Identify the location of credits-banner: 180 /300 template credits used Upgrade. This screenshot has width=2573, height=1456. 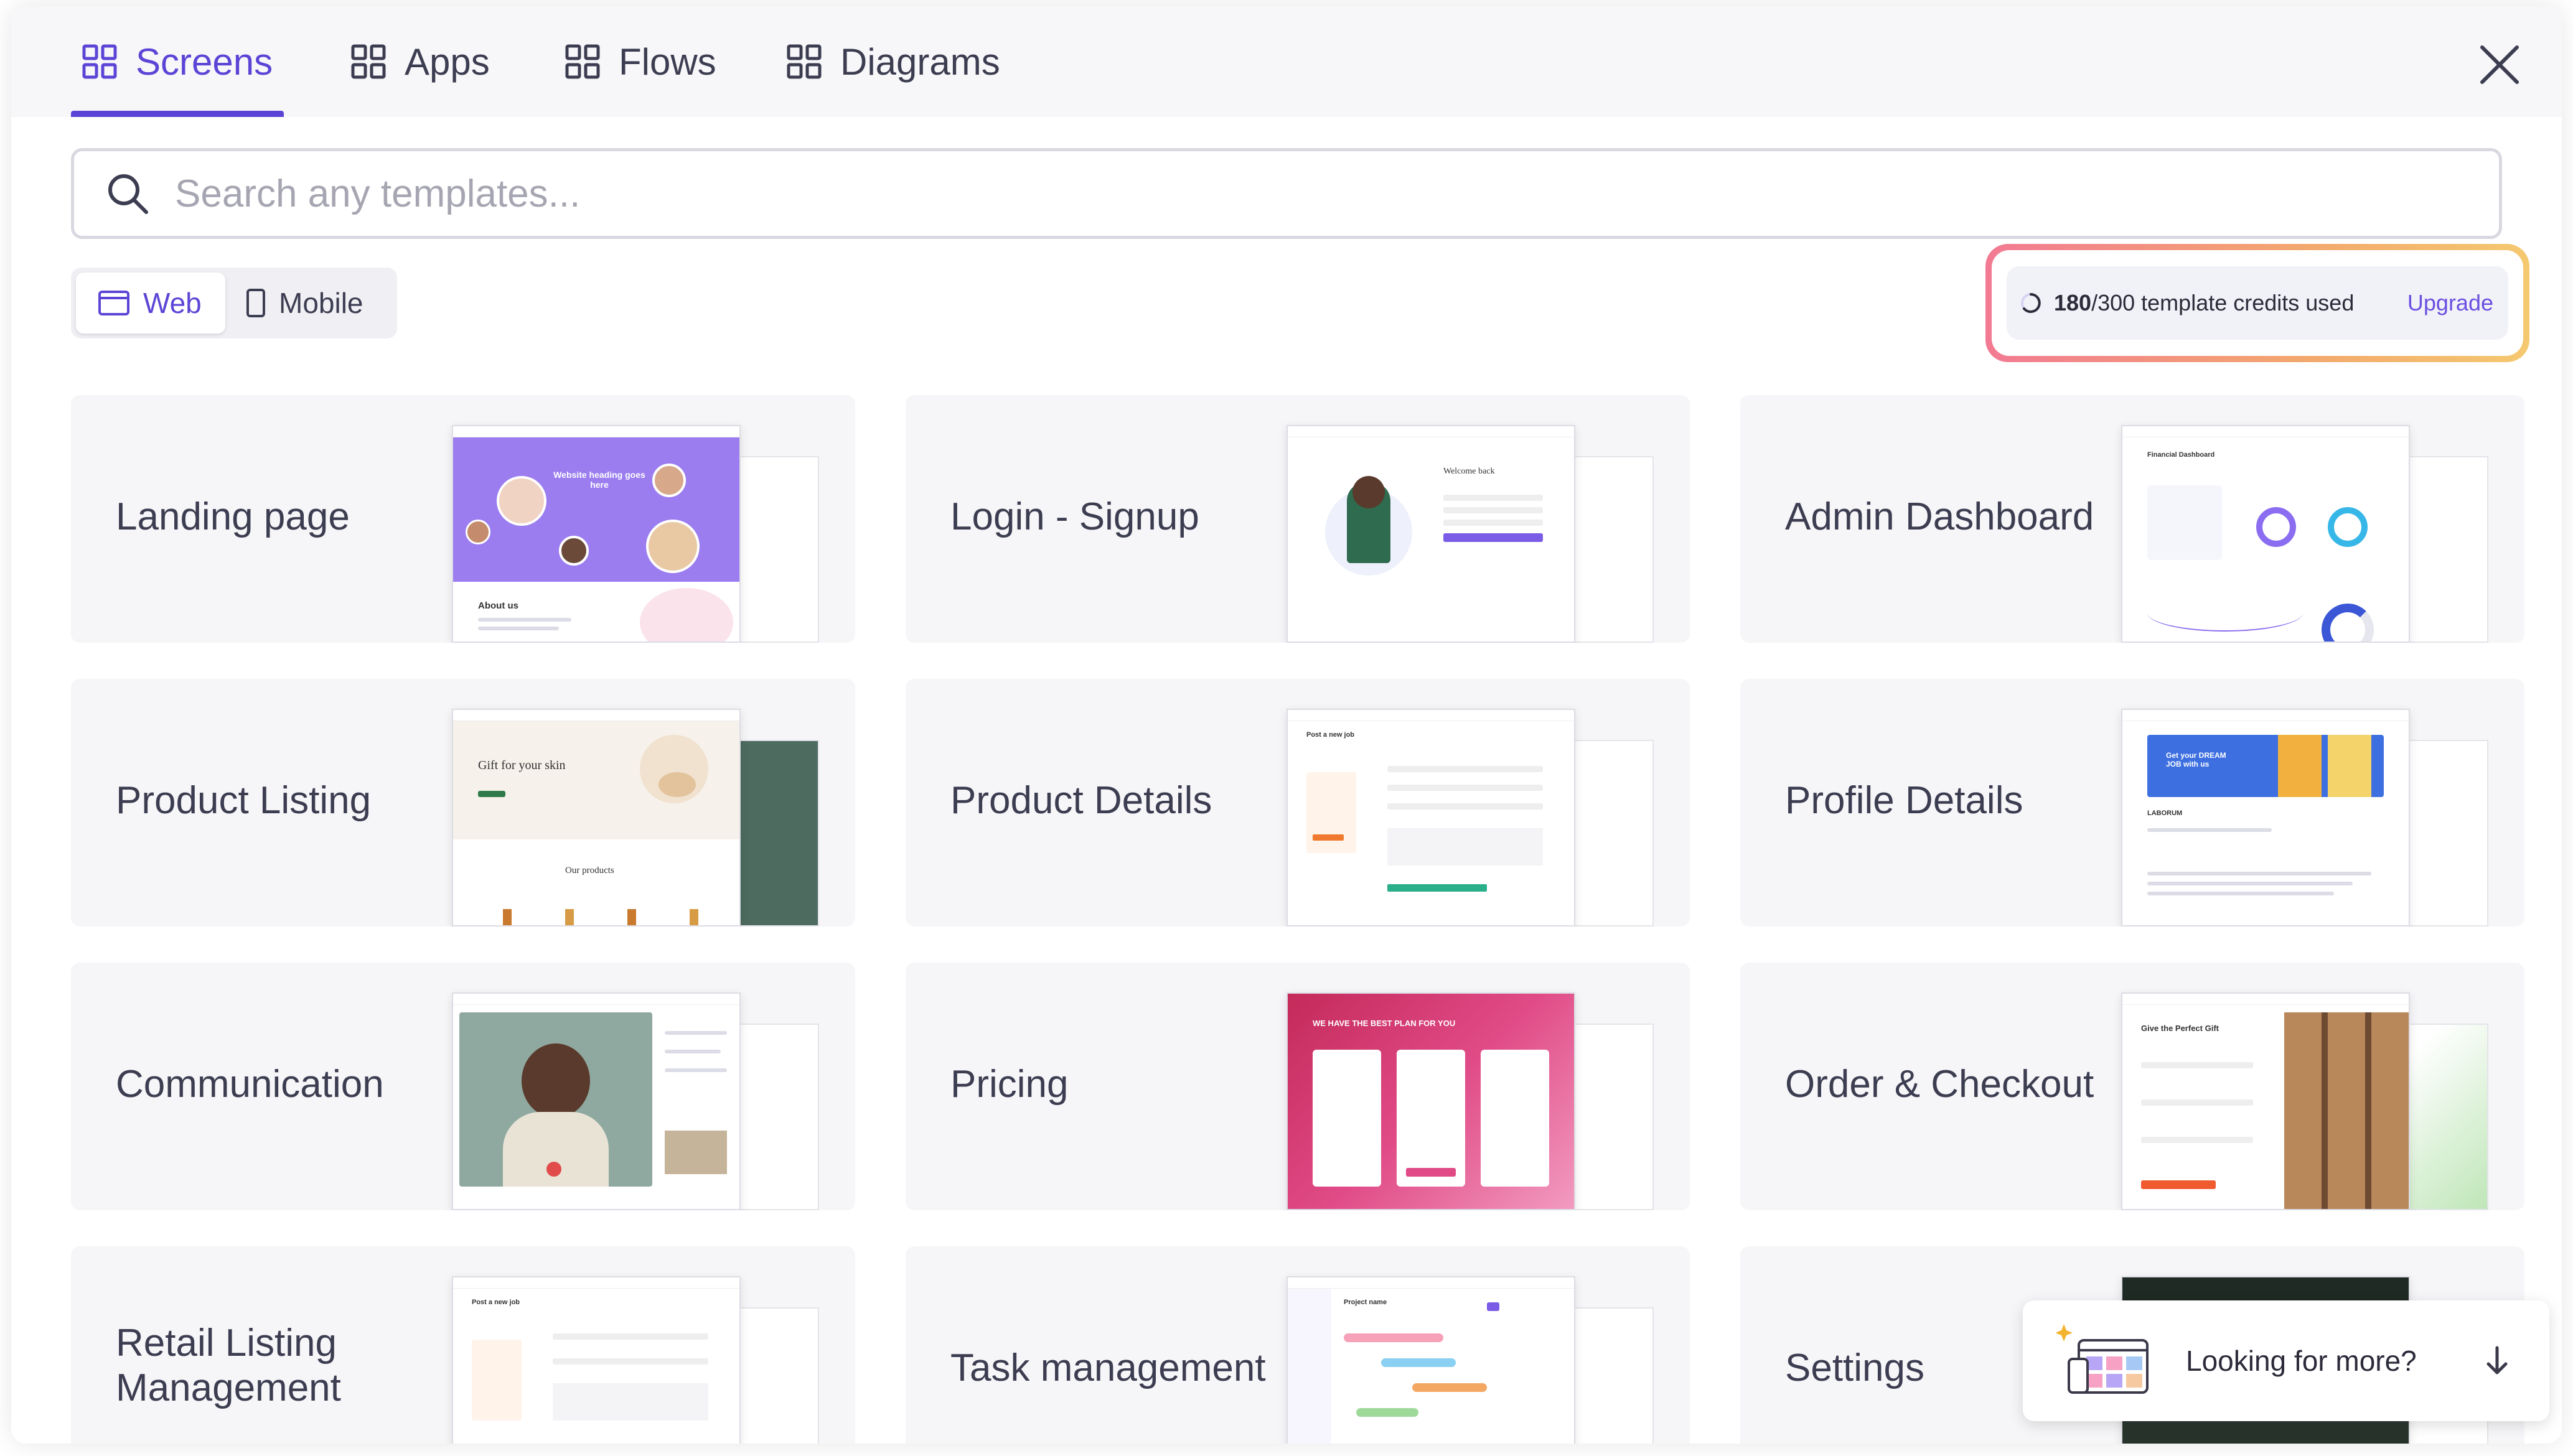
(2257, 303).